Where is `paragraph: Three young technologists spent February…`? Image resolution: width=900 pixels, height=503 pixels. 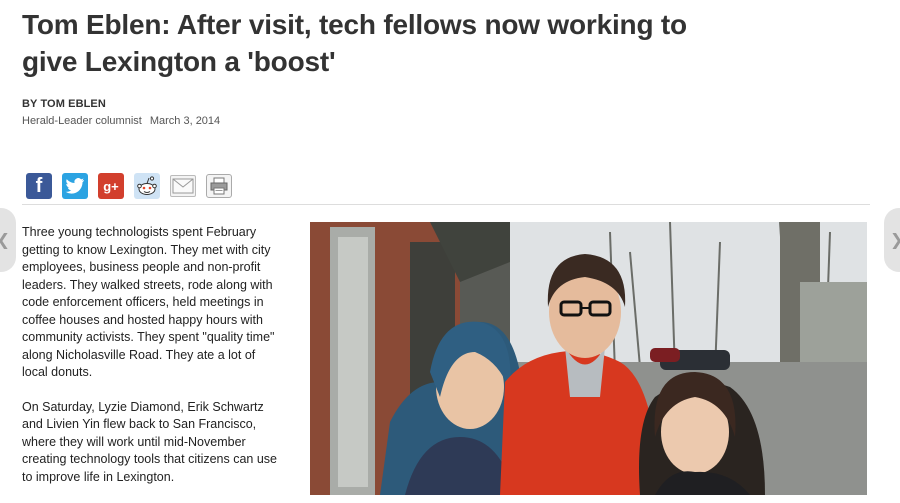 paragraph: Three young technologists spent February… is located at coordinates (148, 302).